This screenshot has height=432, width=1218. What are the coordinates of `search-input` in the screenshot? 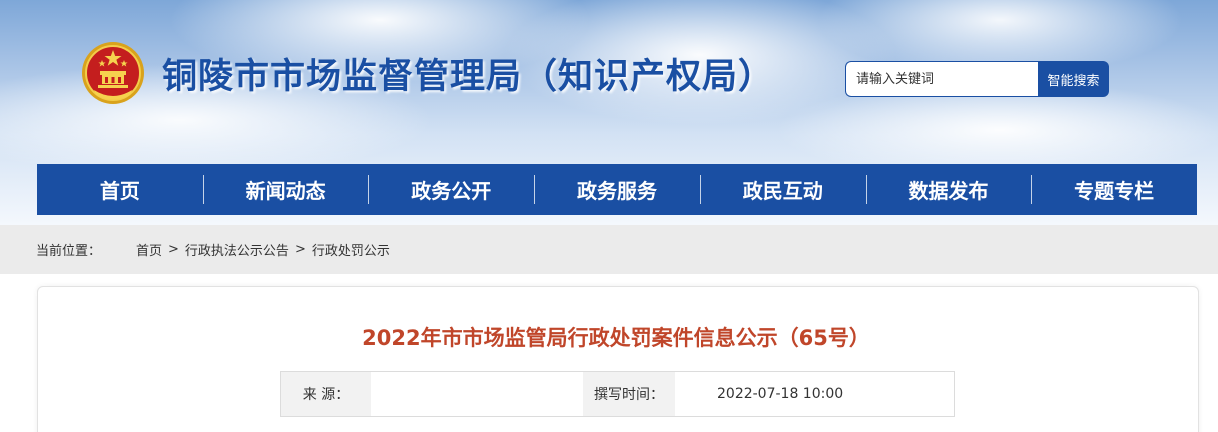 It's located at (941, 79).